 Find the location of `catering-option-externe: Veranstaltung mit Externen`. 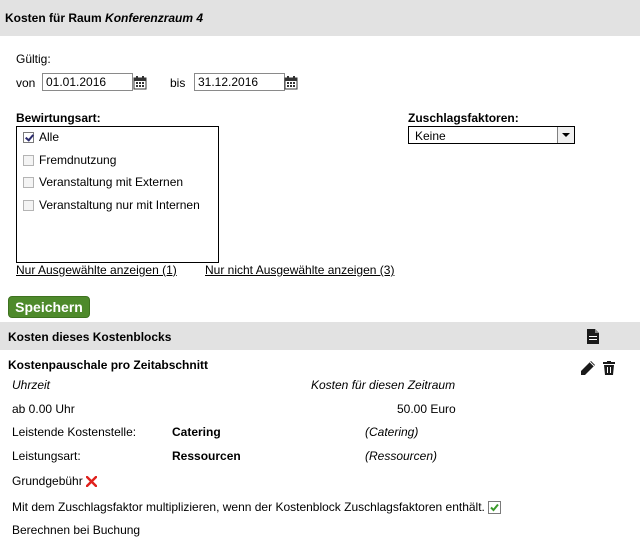

catering-option-externe: Veranstaltung mit Externen is located at coordinates (103, 182).